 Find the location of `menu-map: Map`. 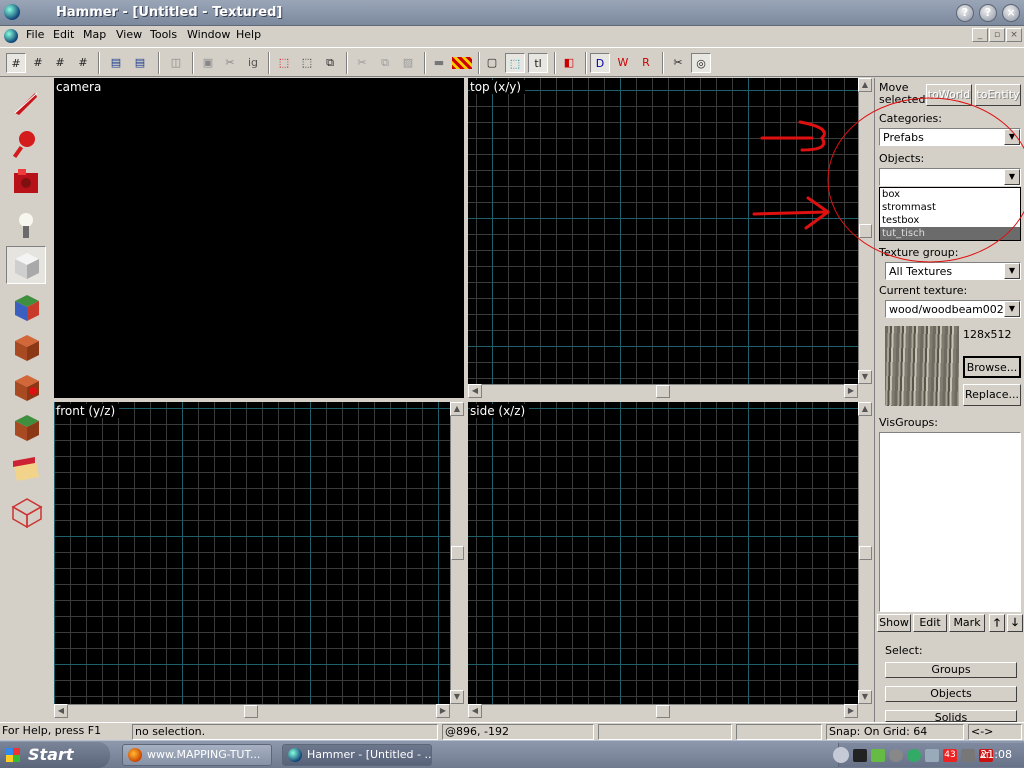

menu-map: Map is located at coordinates (94, 34).